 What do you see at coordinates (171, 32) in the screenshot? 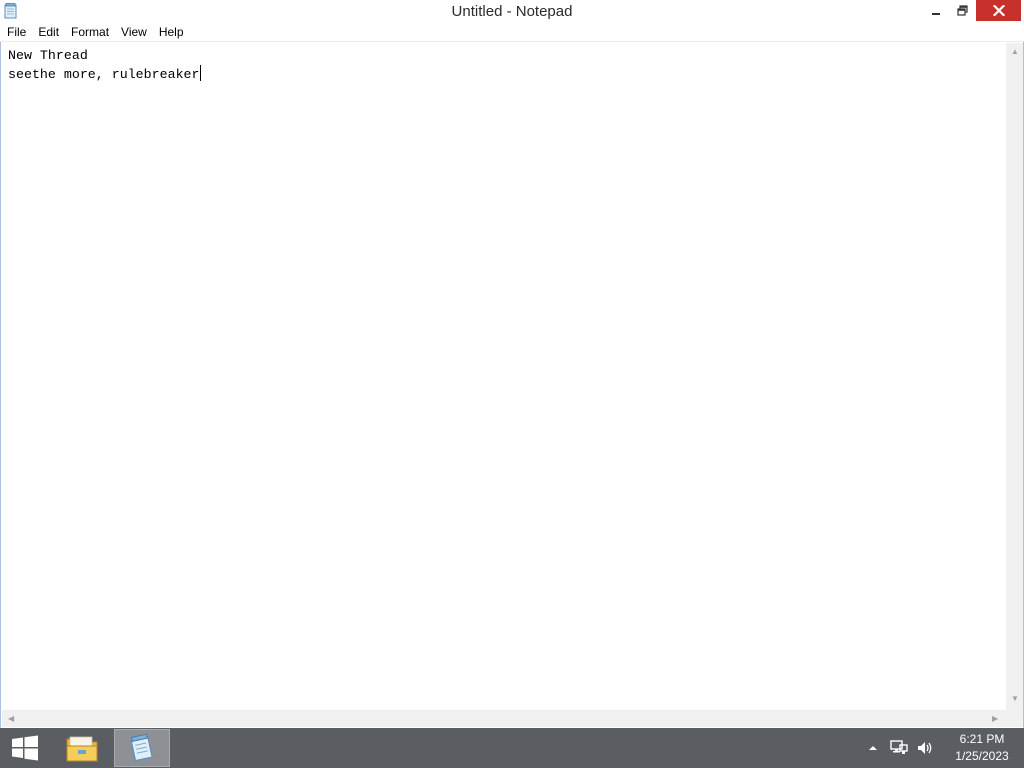
I see `menu-help: Help` at bounding box center [171, 32].